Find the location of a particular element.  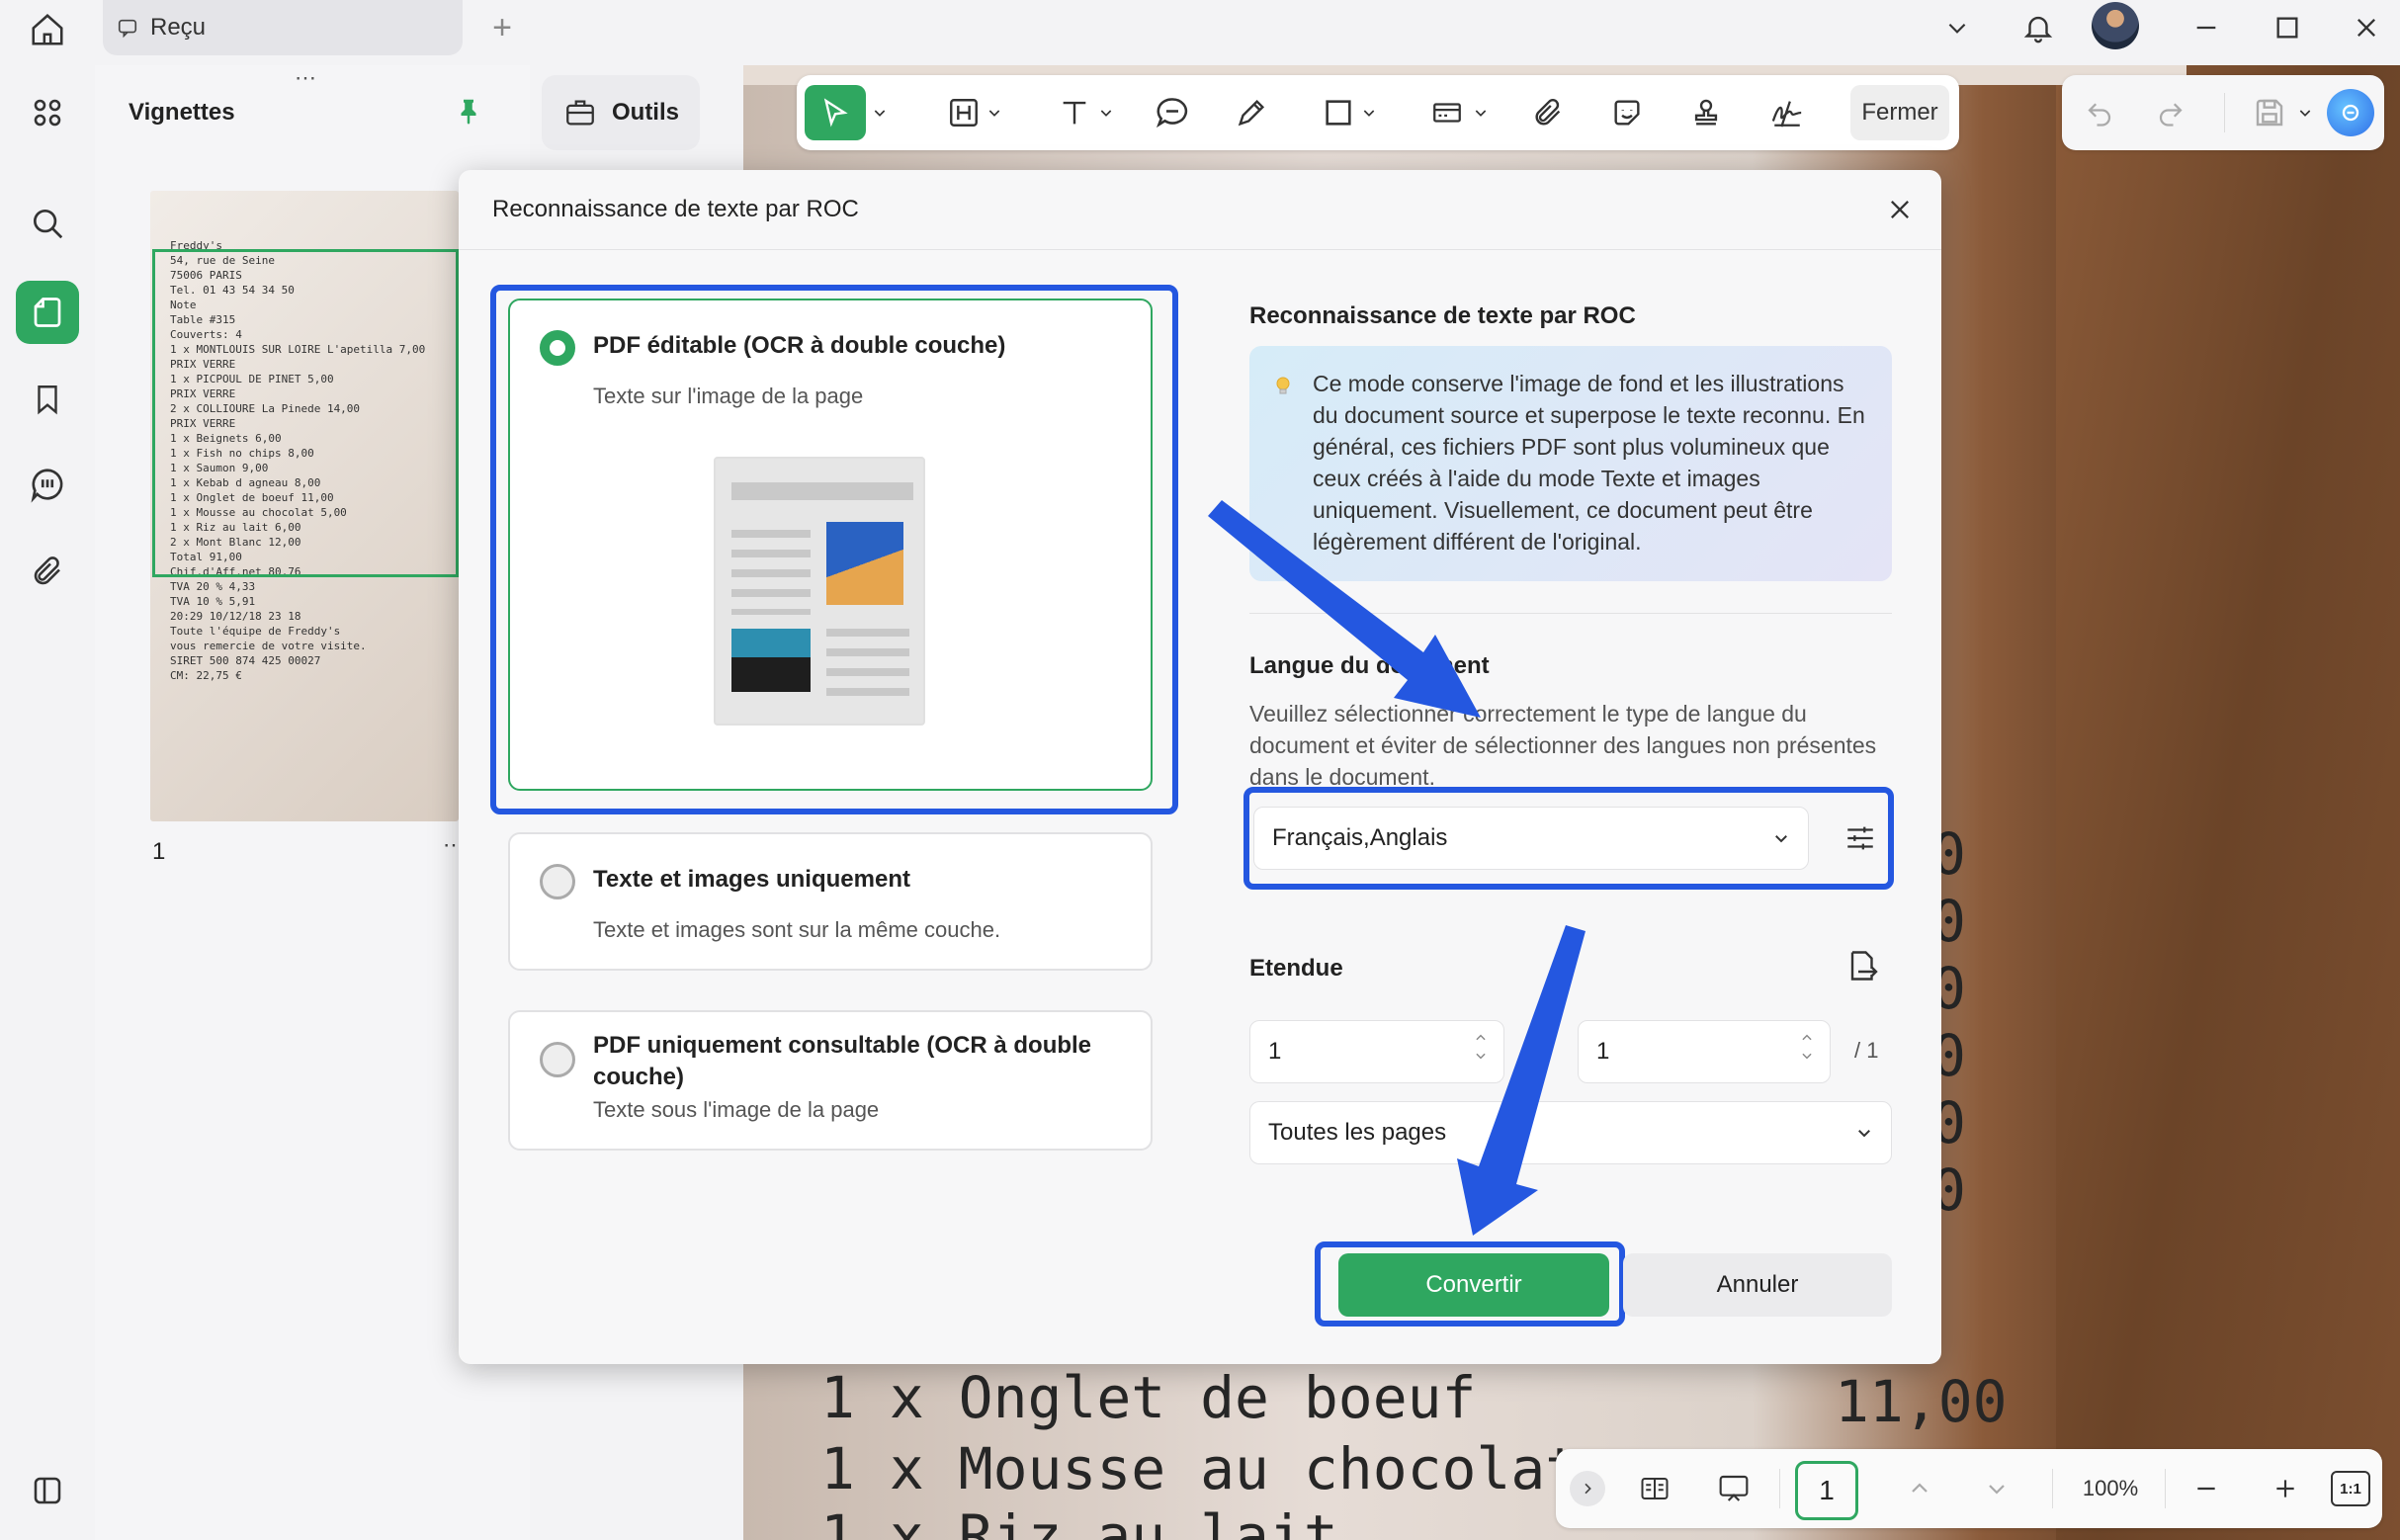

arrow-to-language is located at coordinates (1344, 609).